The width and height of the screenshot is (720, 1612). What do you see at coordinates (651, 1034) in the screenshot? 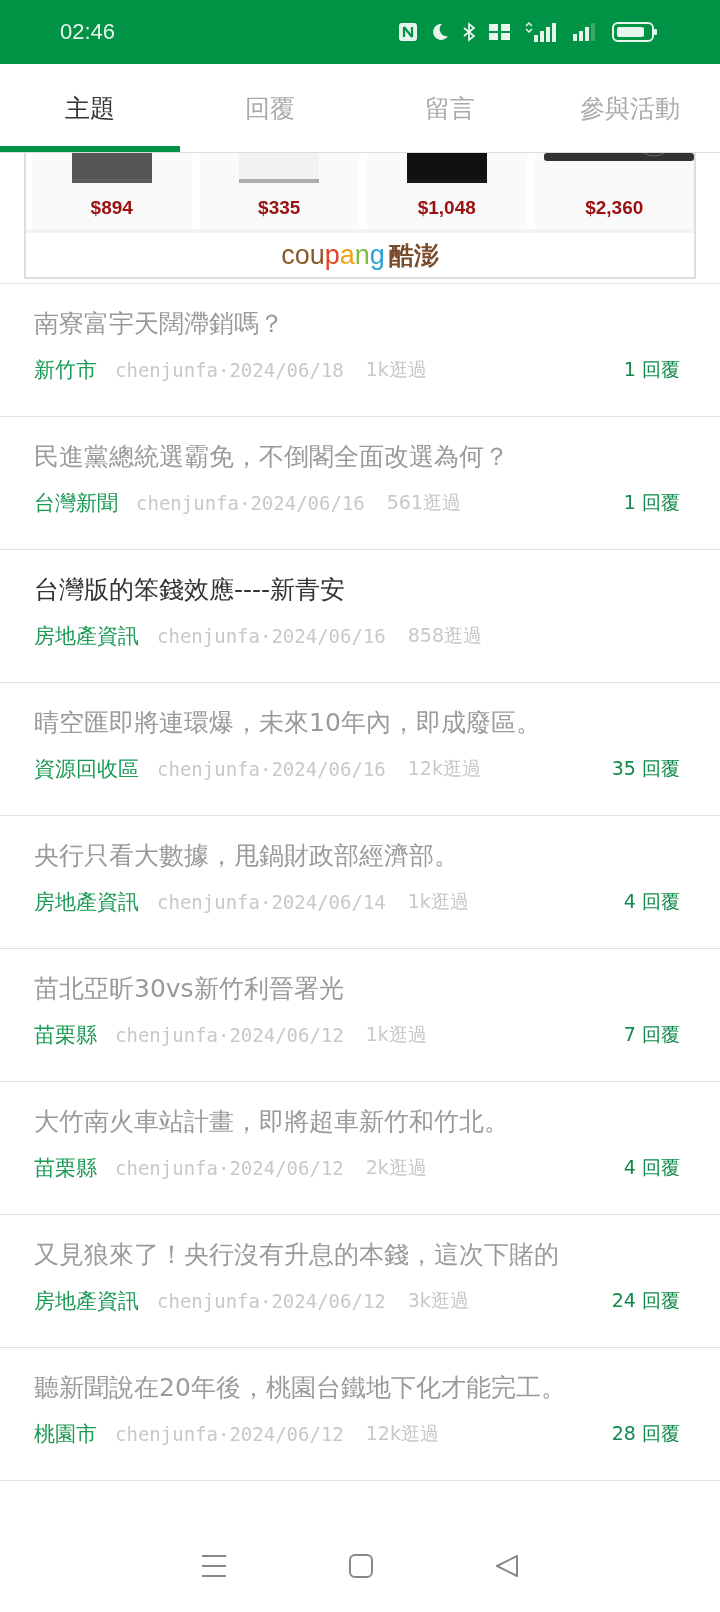
I see `topic-replies: 7 回覆` at bounding box center [651, 1034].